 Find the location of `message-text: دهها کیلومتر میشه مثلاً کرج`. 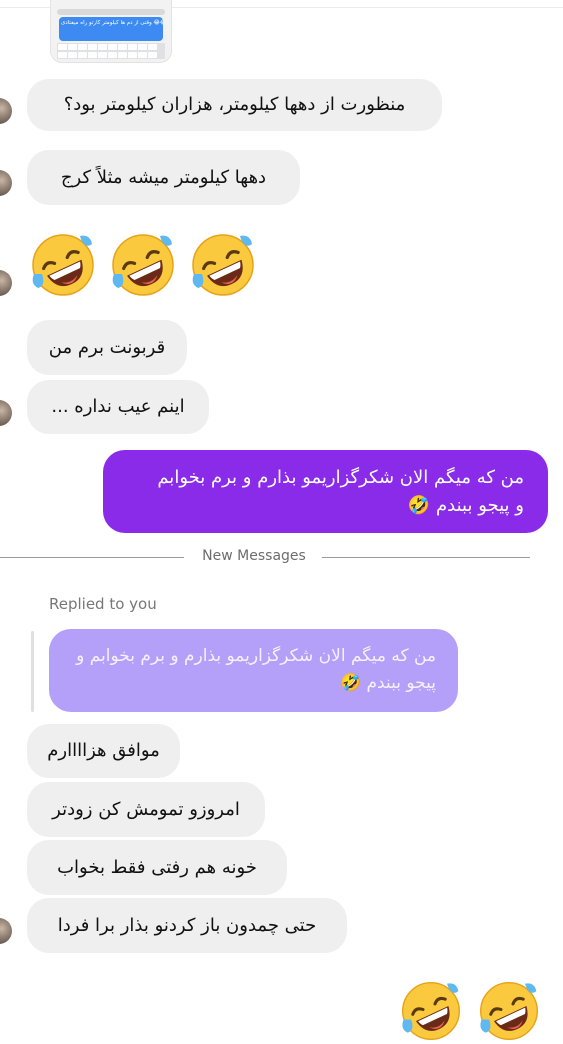

message-text: دهها کیلومتر میشه مثلاً کرج is located at coordinates (163, 177).